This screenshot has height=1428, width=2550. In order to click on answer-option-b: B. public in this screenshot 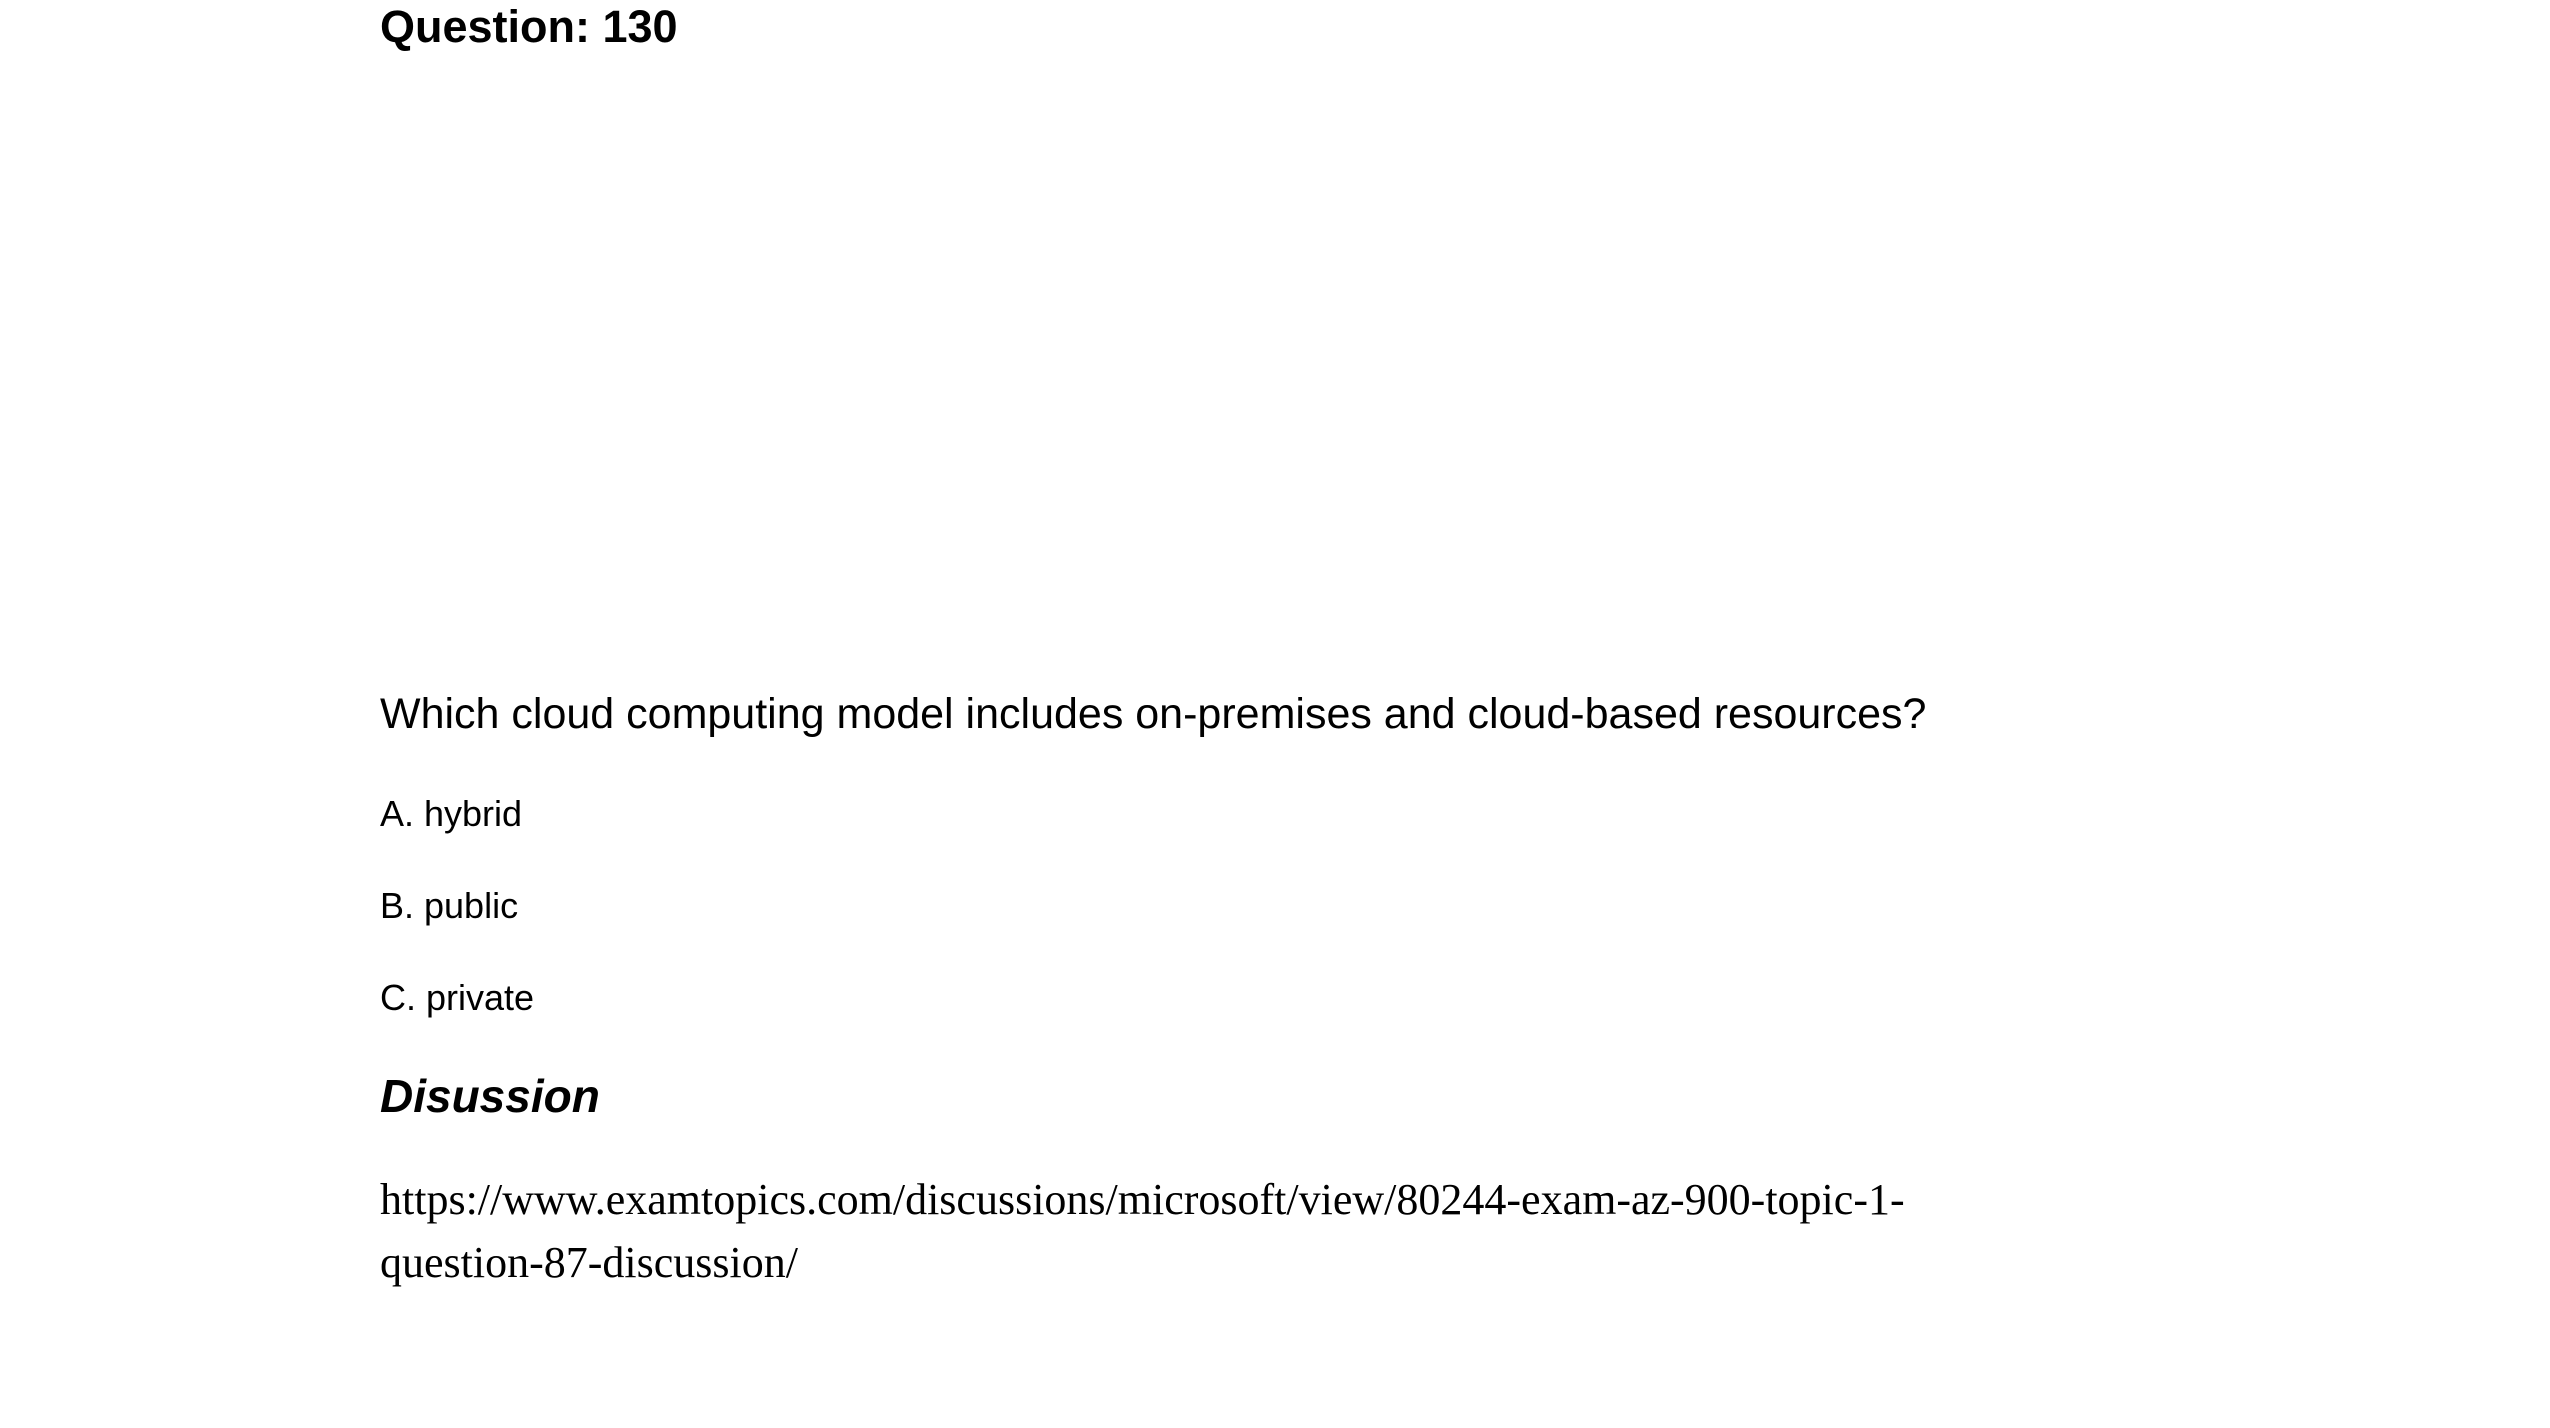, I will do `click(449, 905)`.